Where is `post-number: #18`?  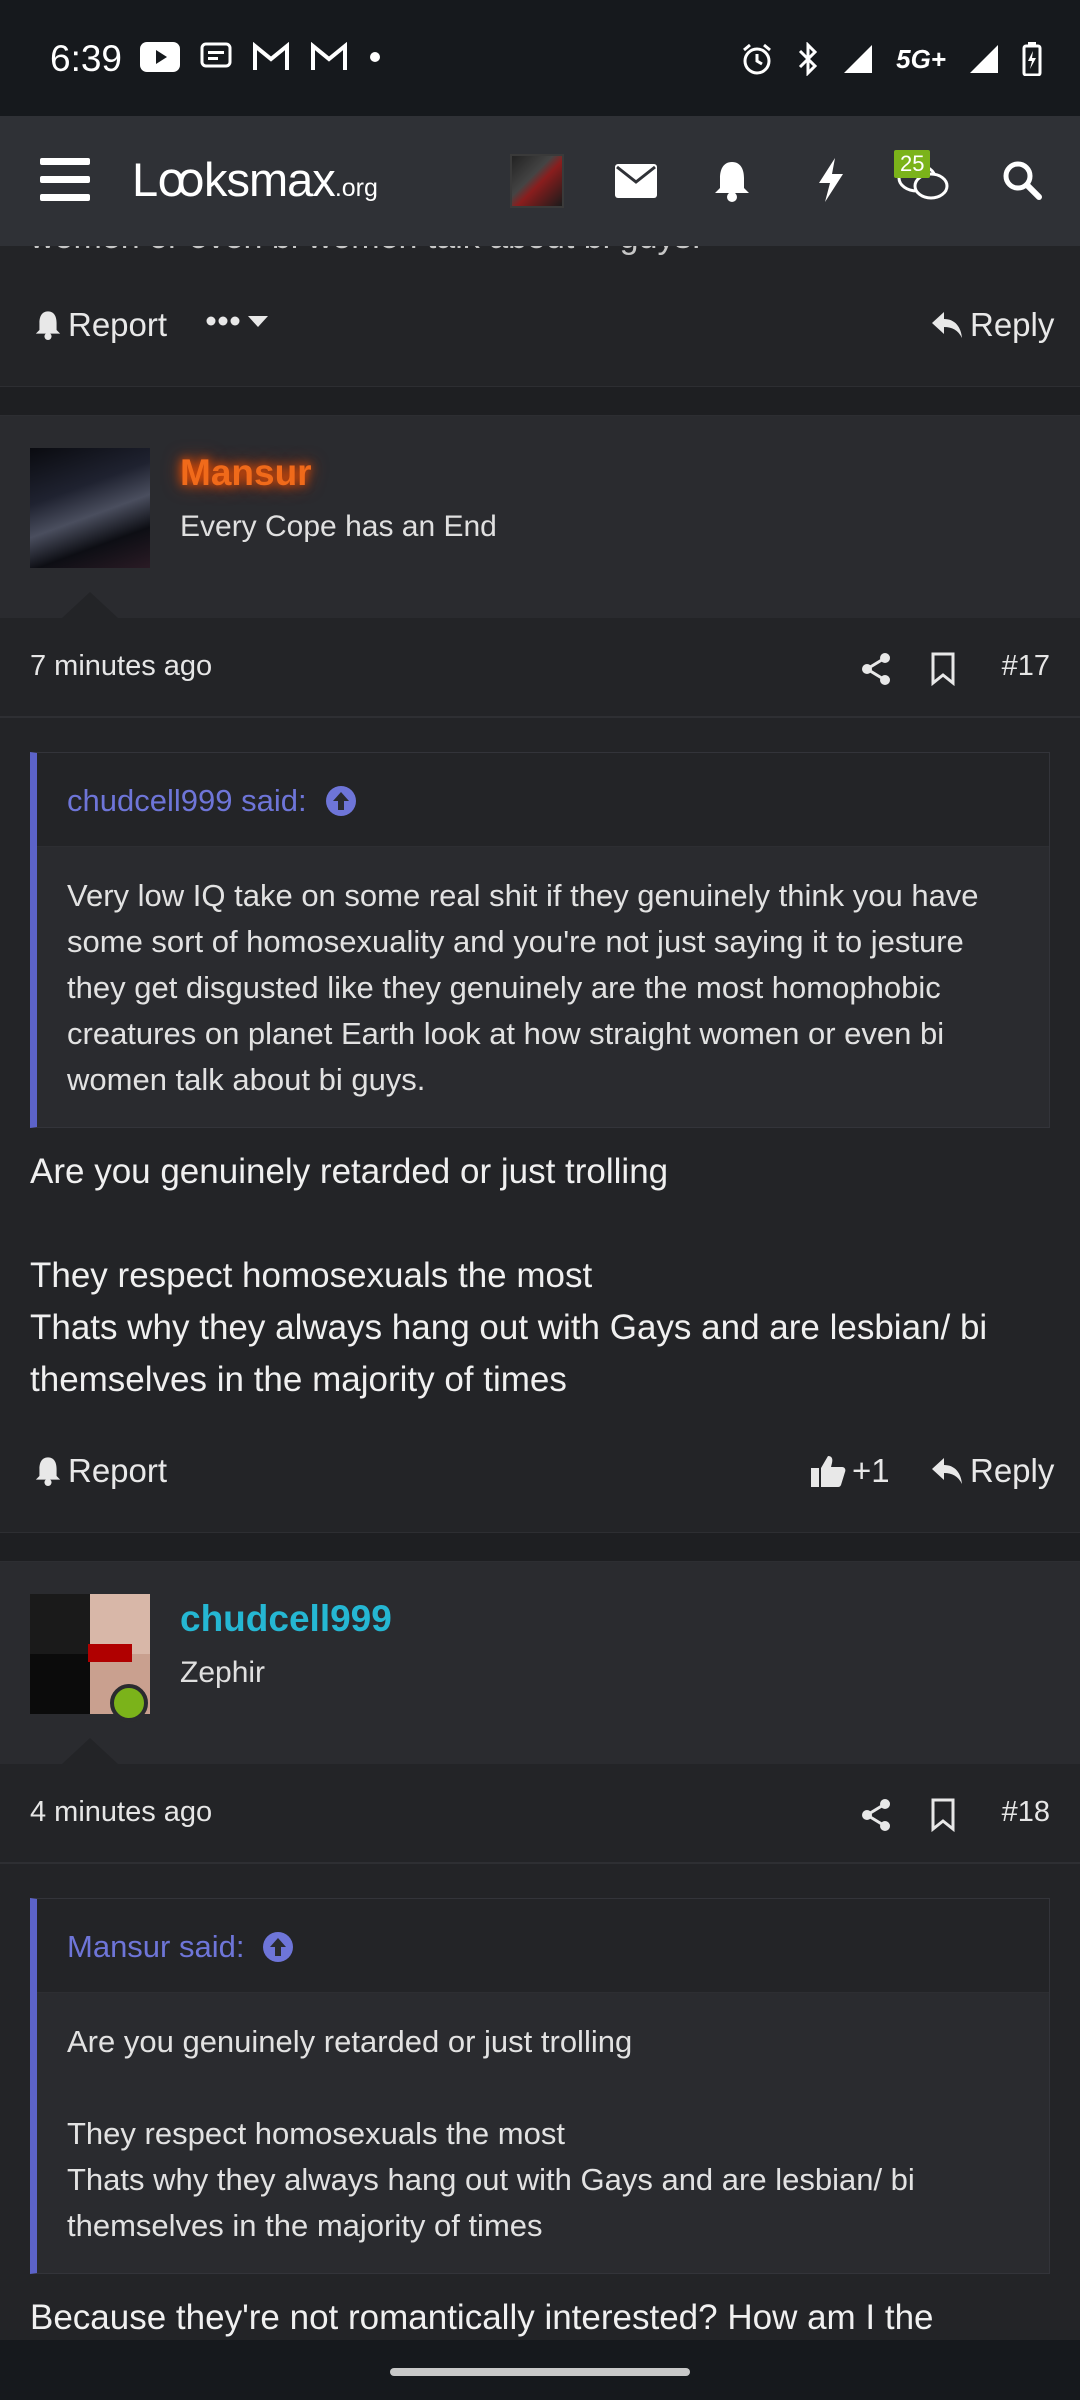
post-number: #18 is located at coordinates (1026, 1812).